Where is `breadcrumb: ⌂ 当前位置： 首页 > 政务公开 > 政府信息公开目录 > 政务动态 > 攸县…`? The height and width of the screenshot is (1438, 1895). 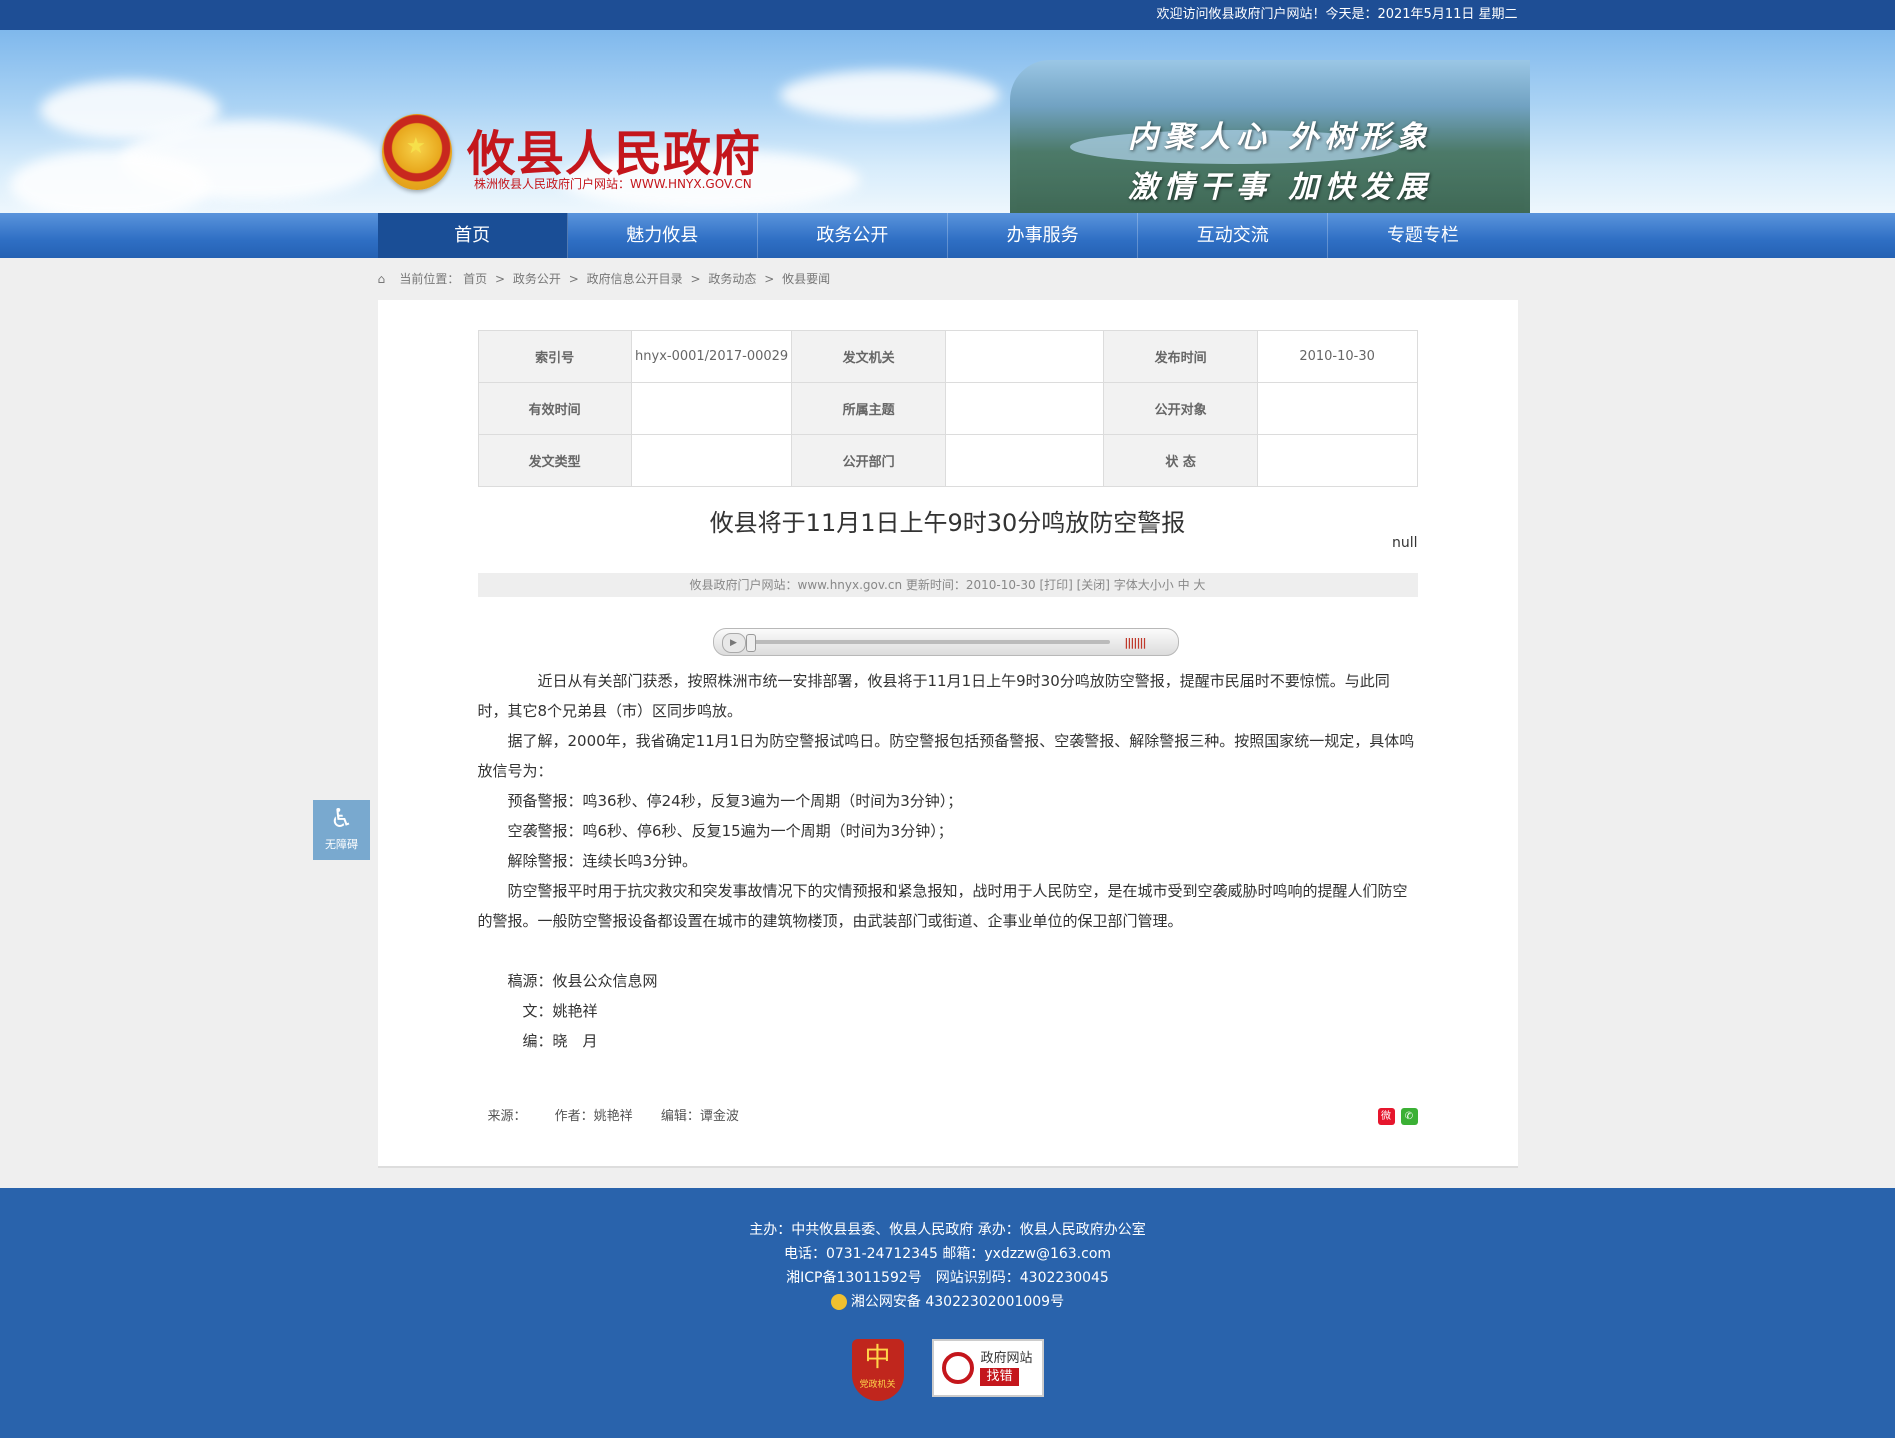
breadcrumb: ⌂ 当前位置： 首页 > 政务公开 > 政府信息公开目录 > 政务动态 > 攸县… is located at coordinates (948, 279).